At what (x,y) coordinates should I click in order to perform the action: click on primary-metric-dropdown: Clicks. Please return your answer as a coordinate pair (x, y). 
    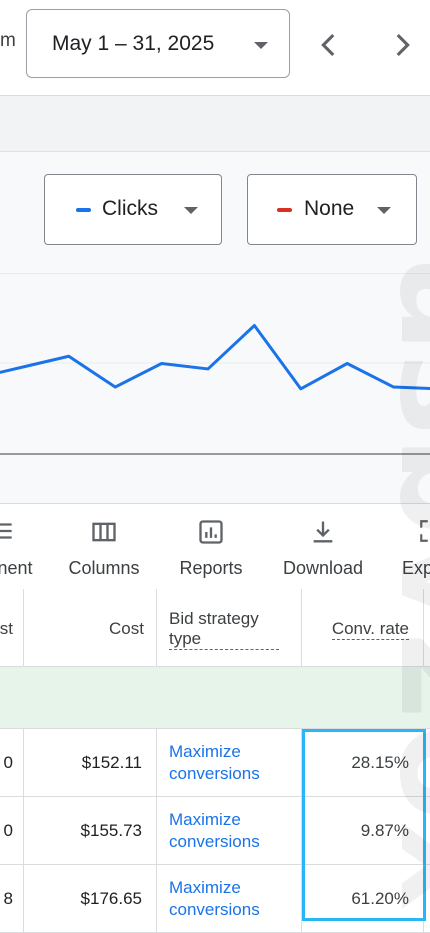
    Looking at the image, I should click on (133, 209).